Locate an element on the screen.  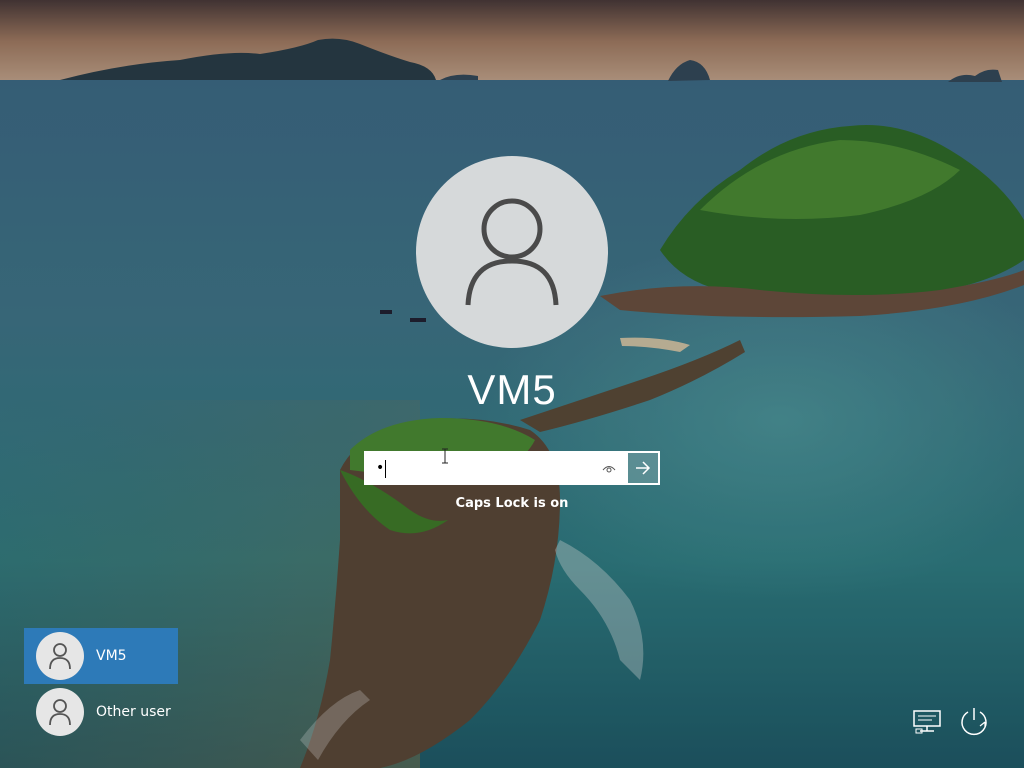
submit-button is located at coordinates (643, 468).